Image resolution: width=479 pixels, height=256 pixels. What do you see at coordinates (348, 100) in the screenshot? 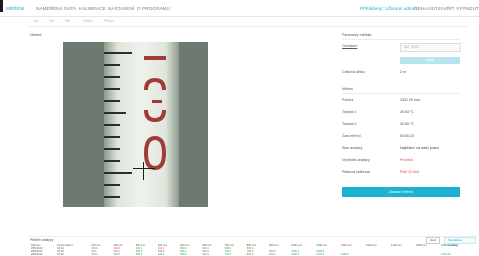
I see `position-label: Poloha` at bounding box center [348, 100].